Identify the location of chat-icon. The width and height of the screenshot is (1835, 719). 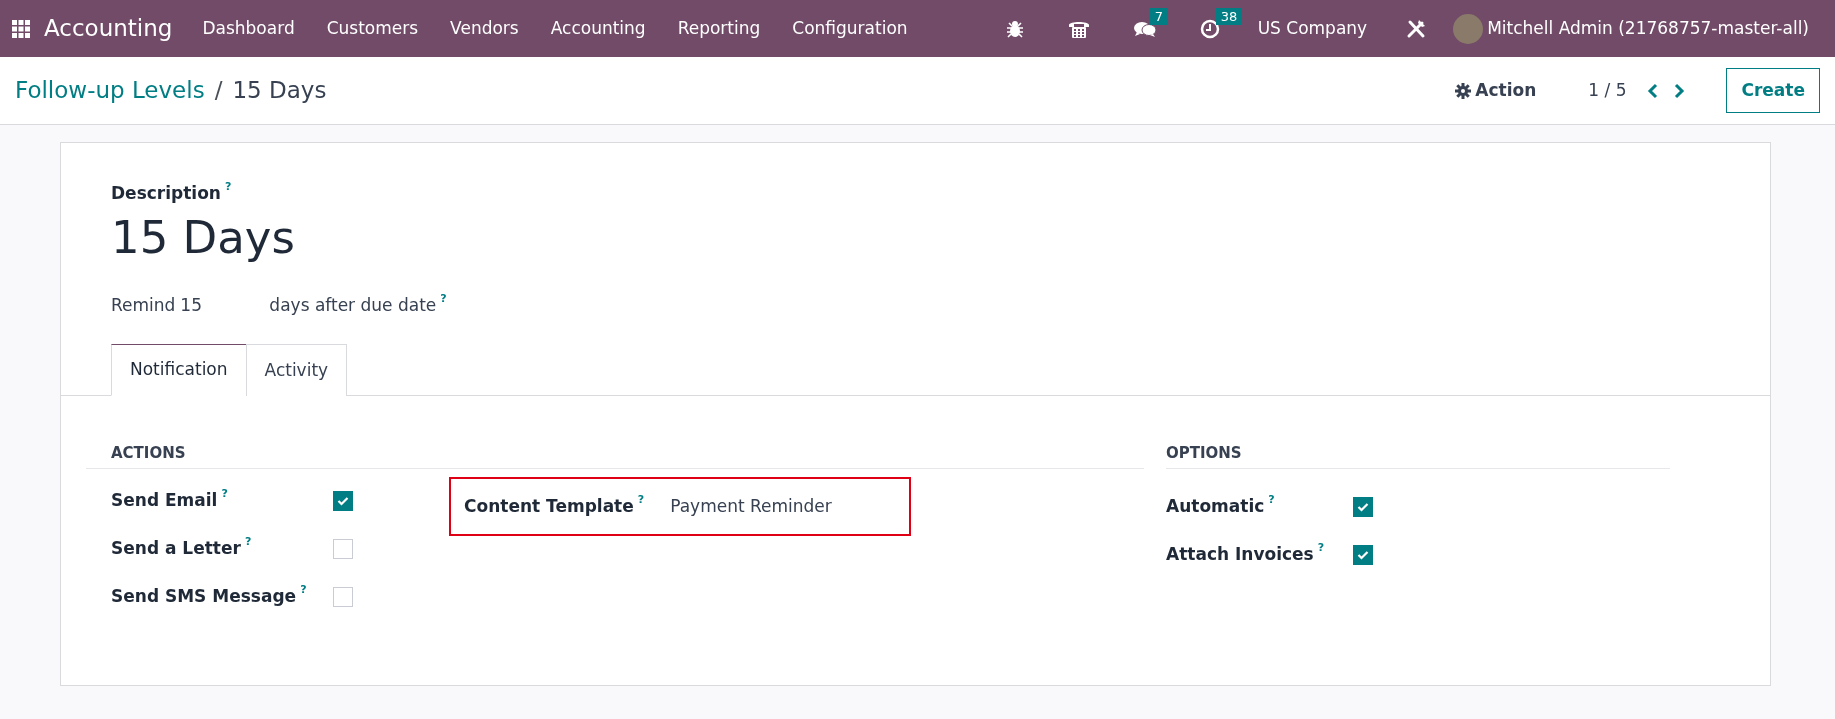
(1144, 29).